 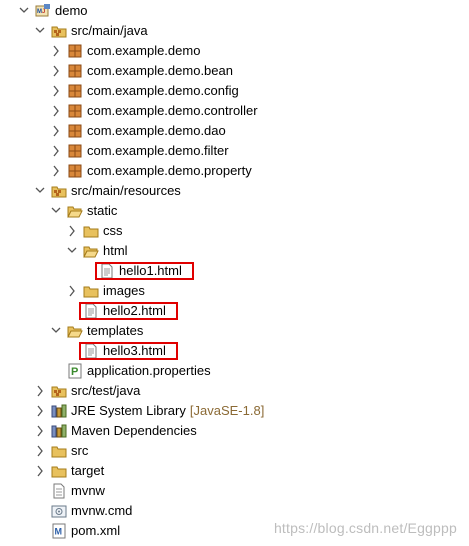 What do you see at coordinates (234, 351) in the screenshot?
I see `tree-row-file-hello3: hello3.html` at bounding box center [234, 351].